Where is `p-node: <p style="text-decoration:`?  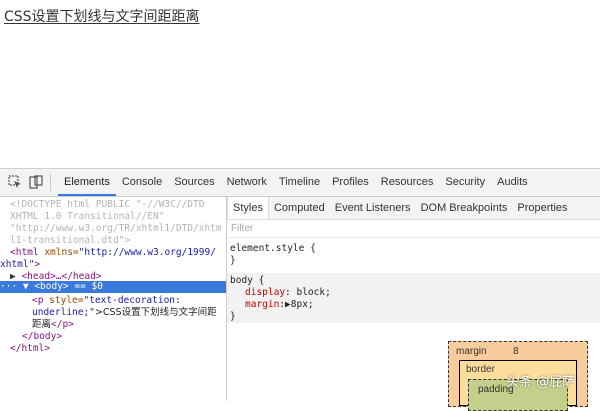 p-node: <p style="text-decoration: is located at coordinates (106, 301).